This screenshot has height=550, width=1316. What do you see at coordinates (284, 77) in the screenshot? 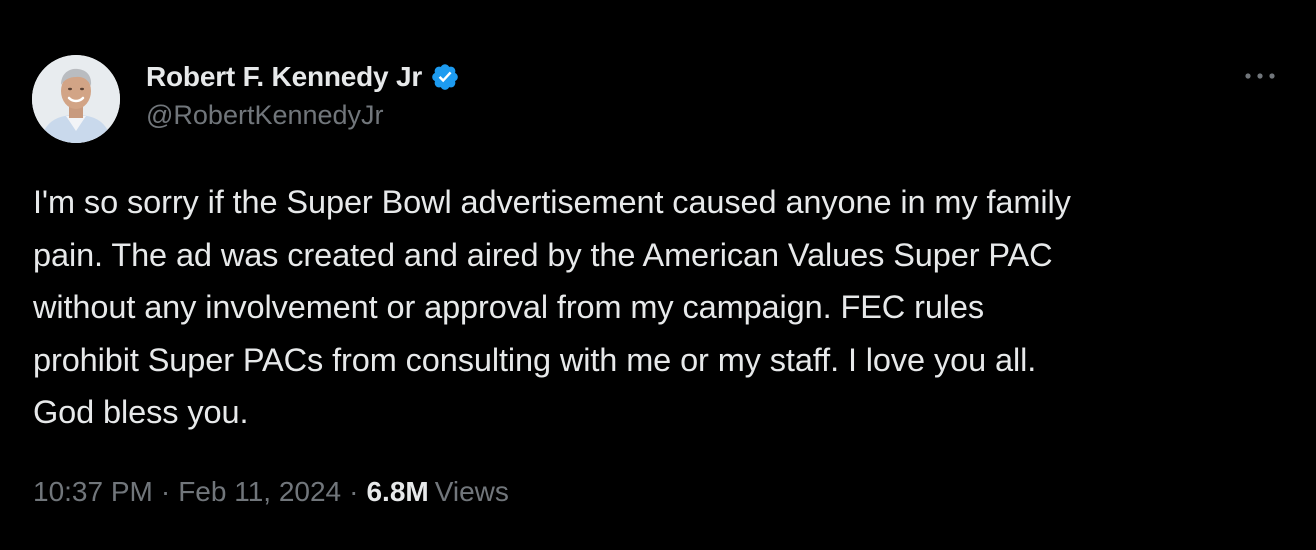
I see `author-display-name: Robert F. Kennedy Jr` at bounding box center [284, 77].